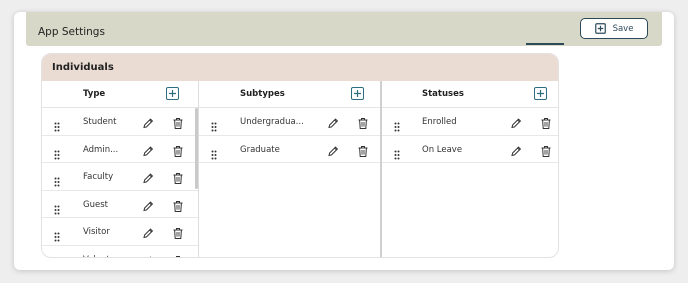 The width and height of the screenshot is (688, 283). Describe the element at coordinates (100, 122) in the screenshot. I see `list-item-label: Student` at that location.